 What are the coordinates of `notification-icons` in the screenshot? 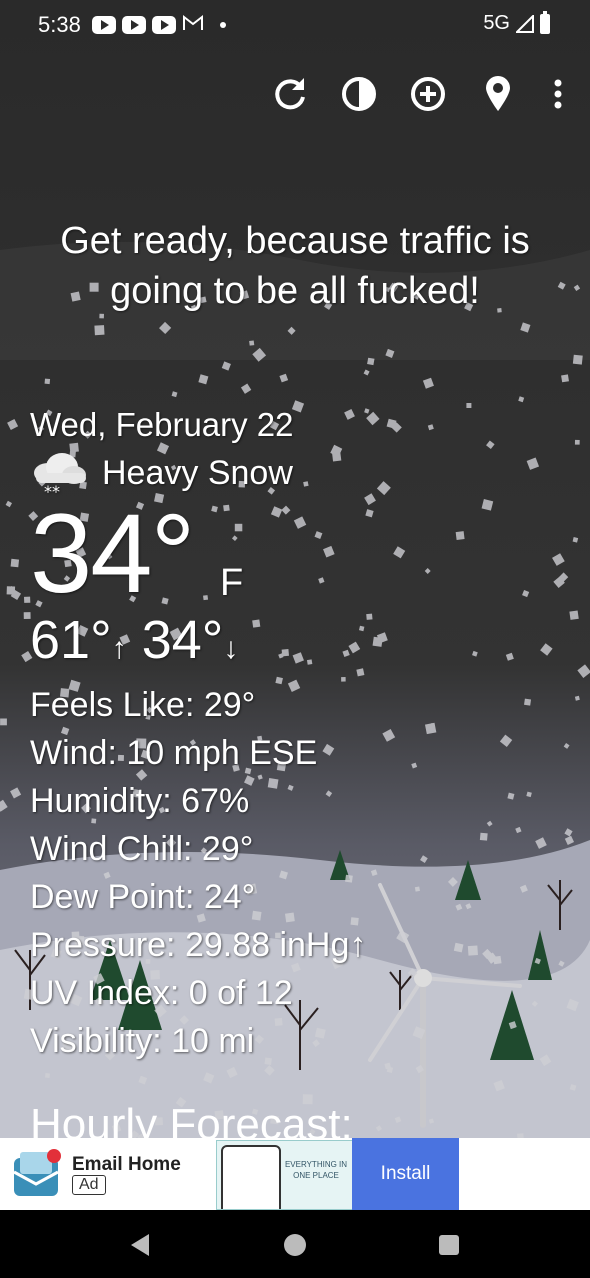 It's located at (159, 24).